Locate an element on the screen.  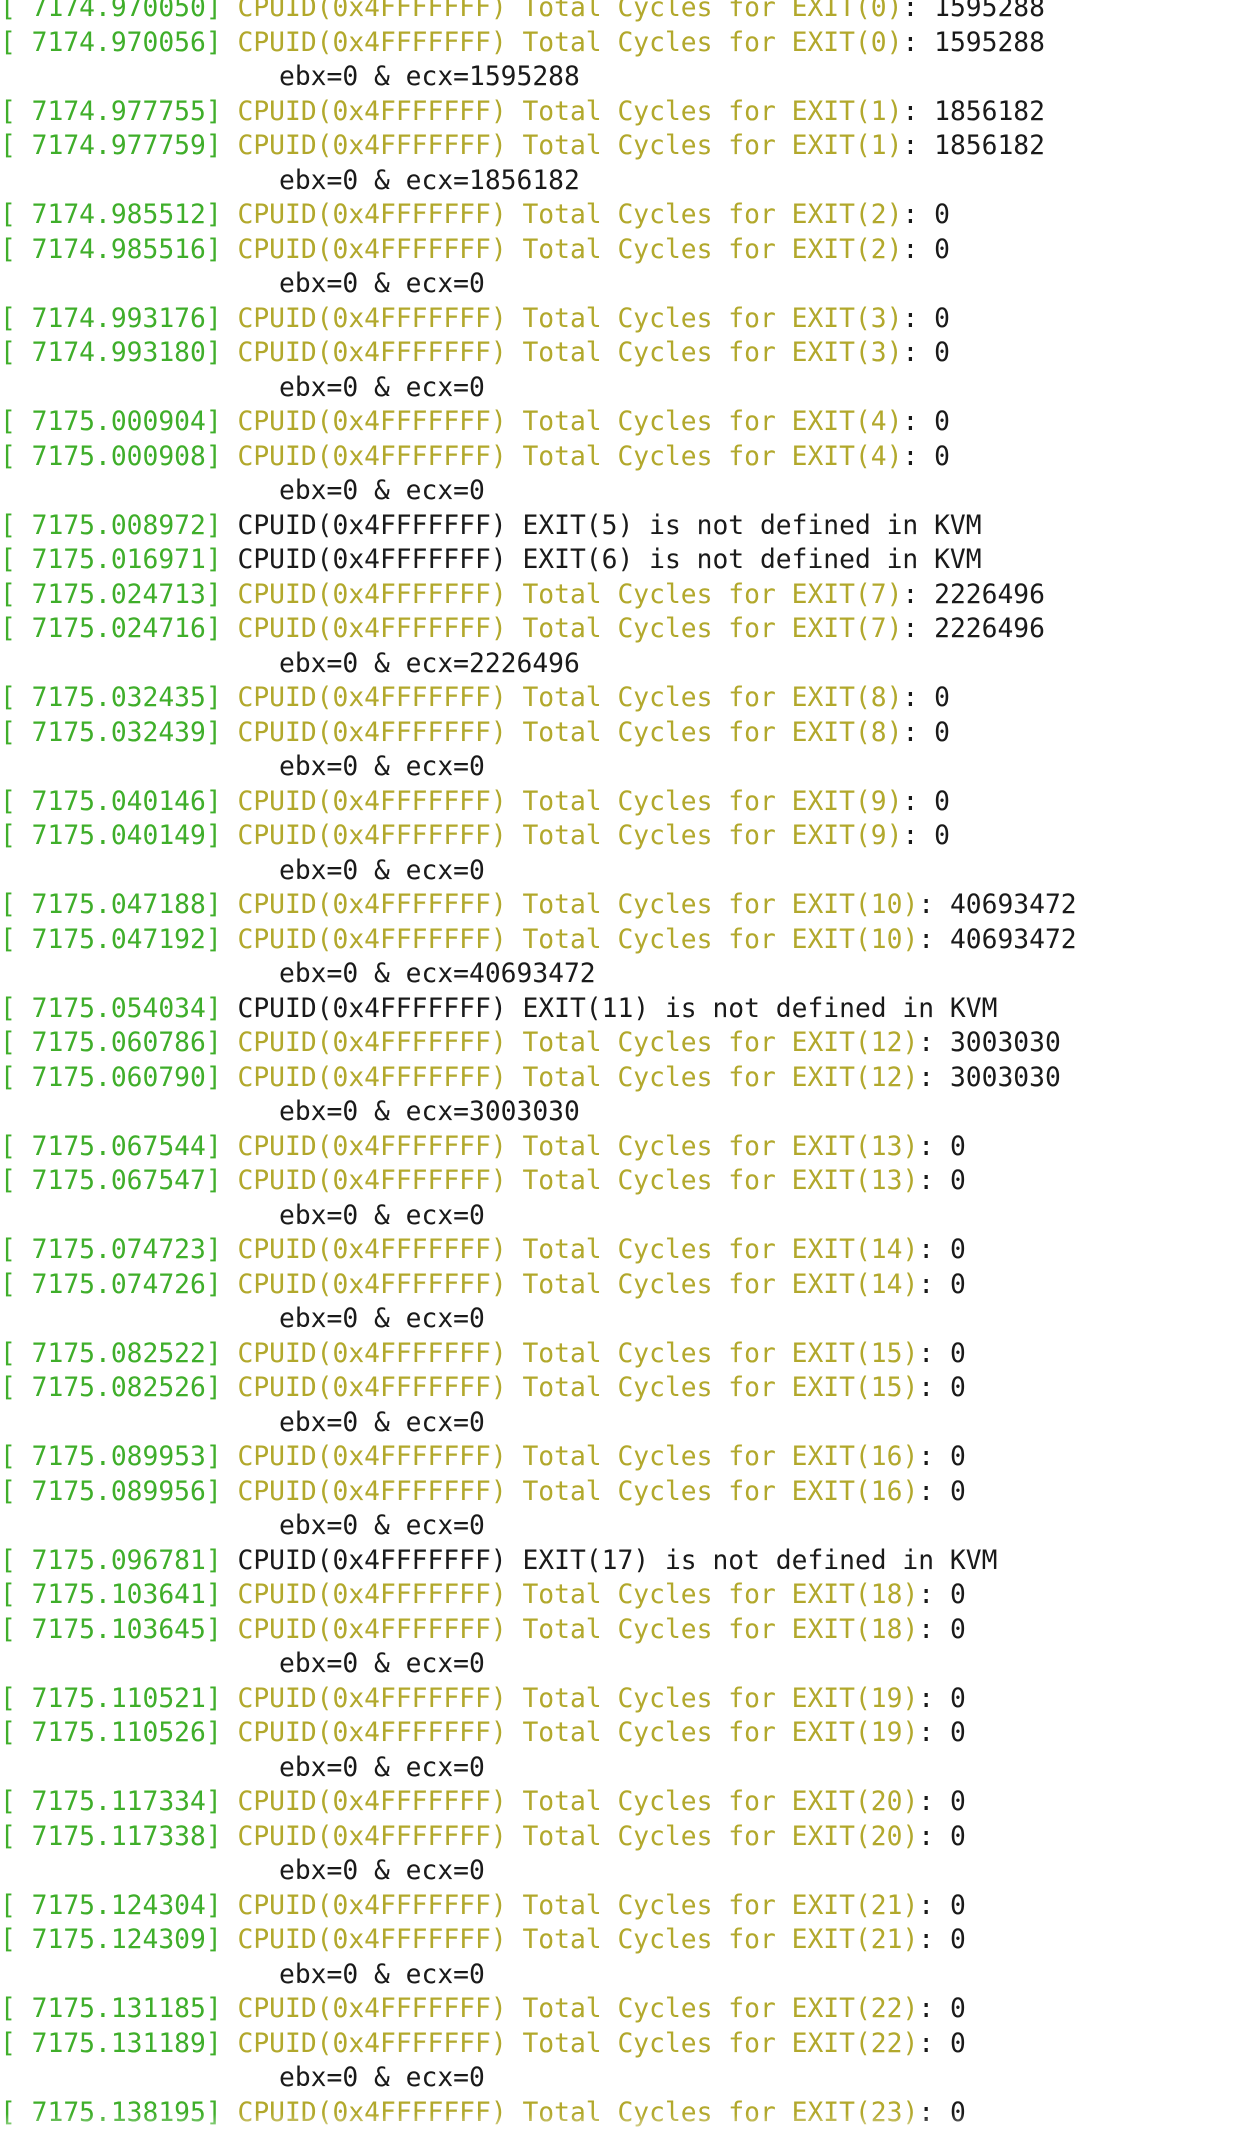
cycle-count-value: 1595288 is located at coordinates (981, 42).